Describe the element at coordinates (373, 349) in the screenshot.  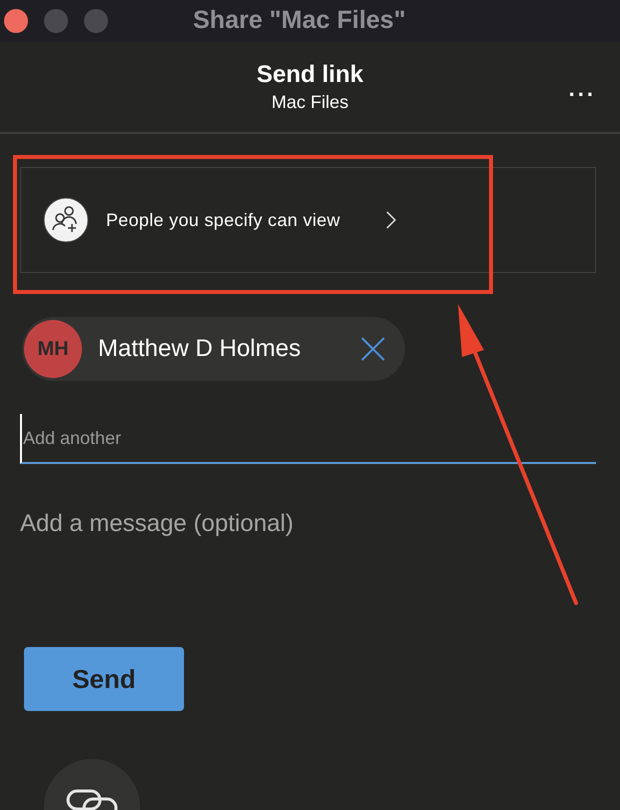
I see `remove-recipient-button` at that location.